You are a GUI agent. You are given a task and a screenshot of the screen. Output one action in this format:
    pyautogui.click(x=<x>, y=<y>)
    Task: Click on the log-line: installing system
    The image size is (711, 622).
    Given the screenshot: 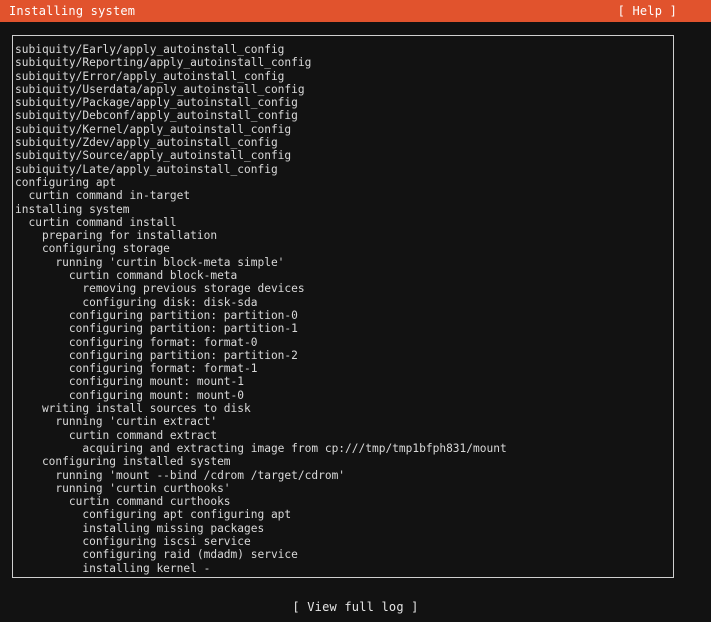 What is the action you would take?
    pyautogui.click(x=72, y=209)
    